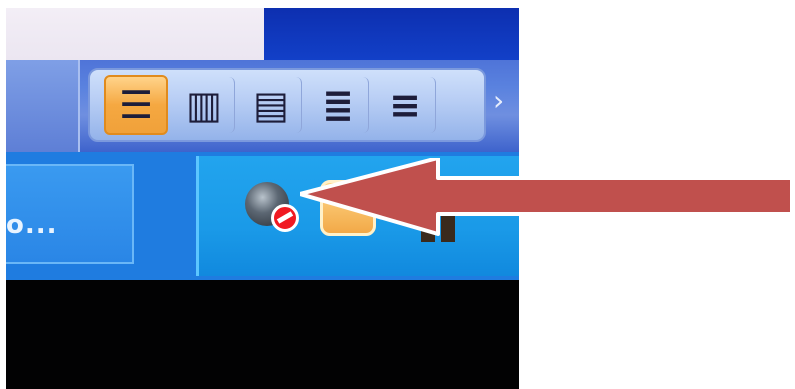 The image size is (795, 389). I want to click on blocked-badge-icon, so click(285, 218).